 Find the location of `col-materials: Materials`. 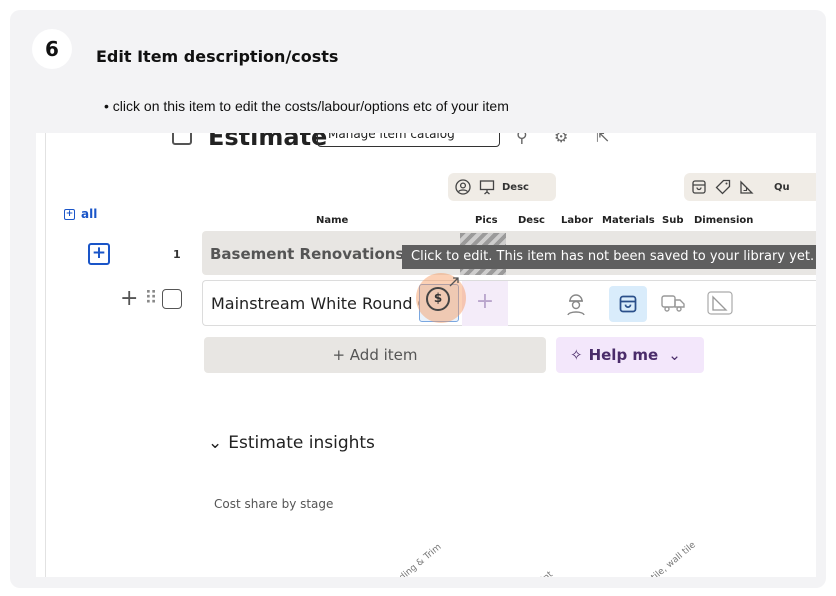

col-materials: Materials is located at coordinates (628, 220).